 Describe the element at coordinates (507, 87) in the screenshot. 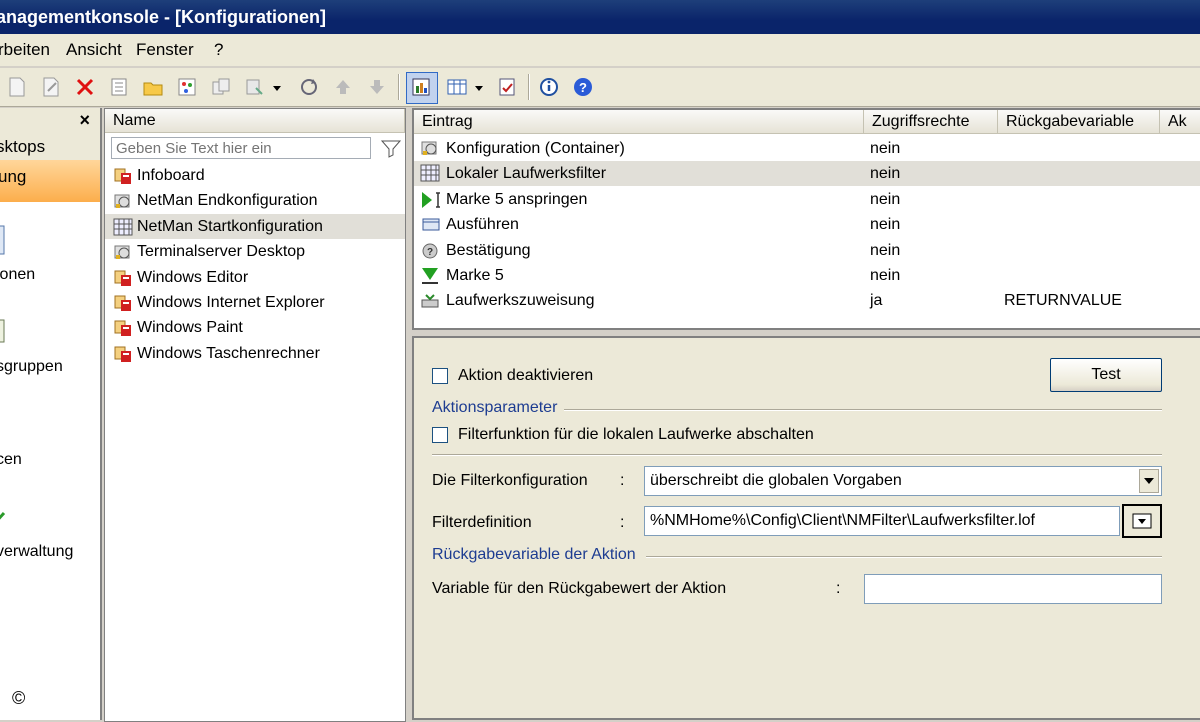

I see `checklist-icon` at that location.